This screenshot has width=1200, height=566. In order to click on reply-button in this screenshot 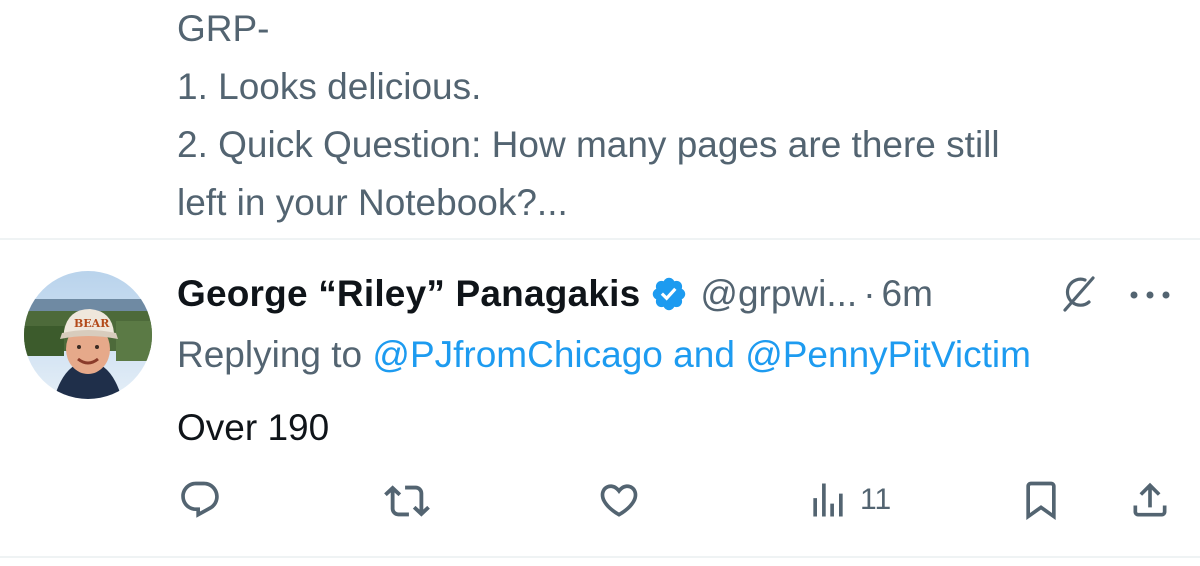, I will do `click(200, 500)`.